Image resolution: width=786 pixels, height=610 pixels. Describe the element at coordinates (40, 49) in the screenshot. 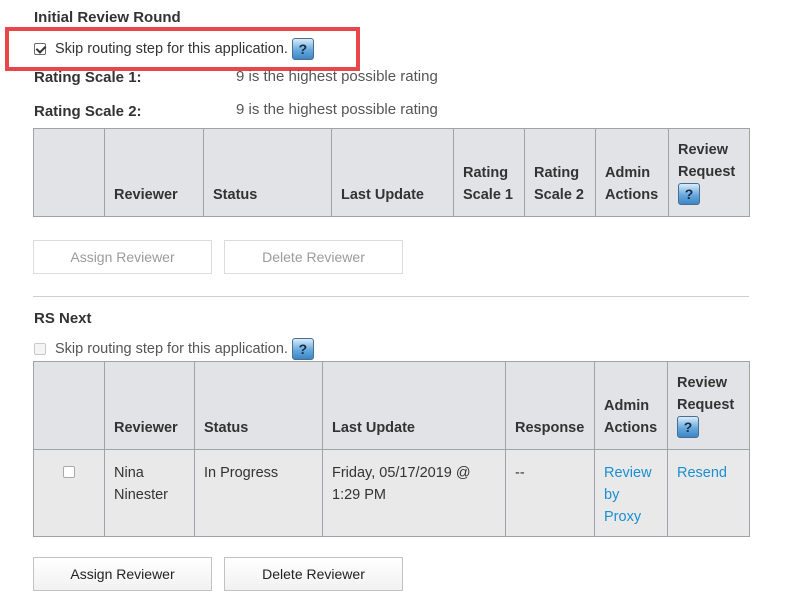

I see `initial-skip-checkbox` at that location.